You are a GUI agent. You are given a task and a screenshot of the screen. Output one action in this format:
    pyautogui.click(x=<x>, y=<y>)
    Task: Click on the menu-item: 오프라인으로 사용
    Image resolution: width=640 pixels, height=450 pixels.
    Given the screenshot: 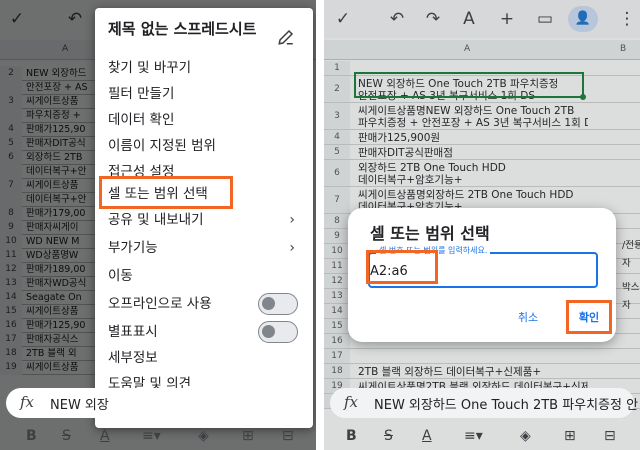 What is the action you would take?
    pyautogui.click(x=160, y=304)
    